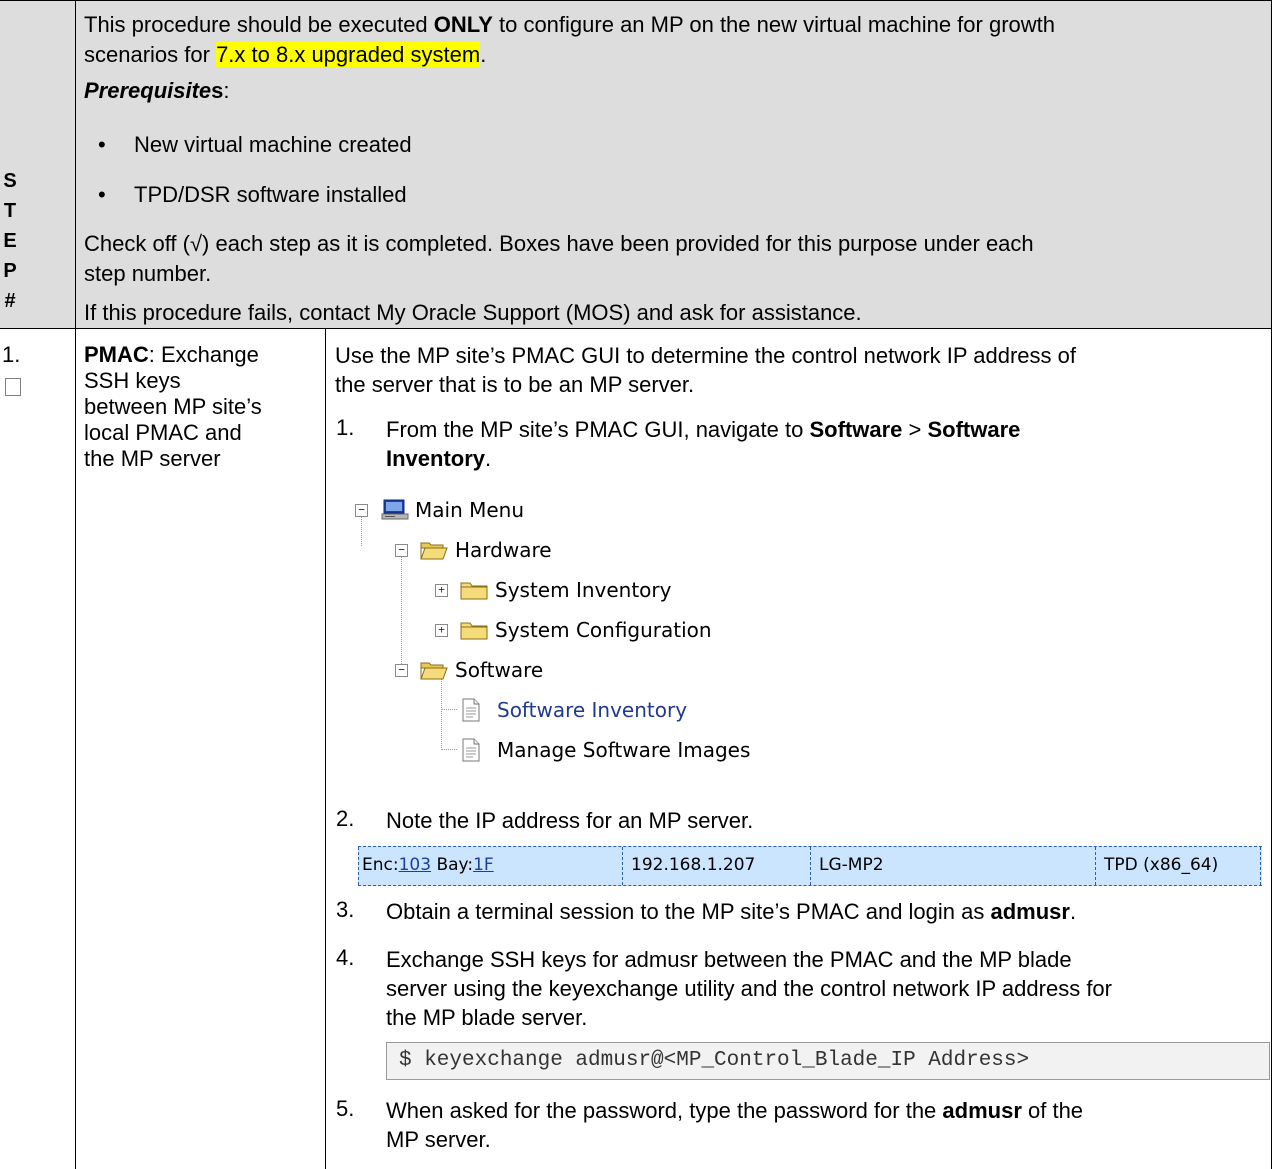  Describe the element at coordinates (270, 194) in the screenshot. I see `prerequisite-text: TPD/DSR software installed` at that location.